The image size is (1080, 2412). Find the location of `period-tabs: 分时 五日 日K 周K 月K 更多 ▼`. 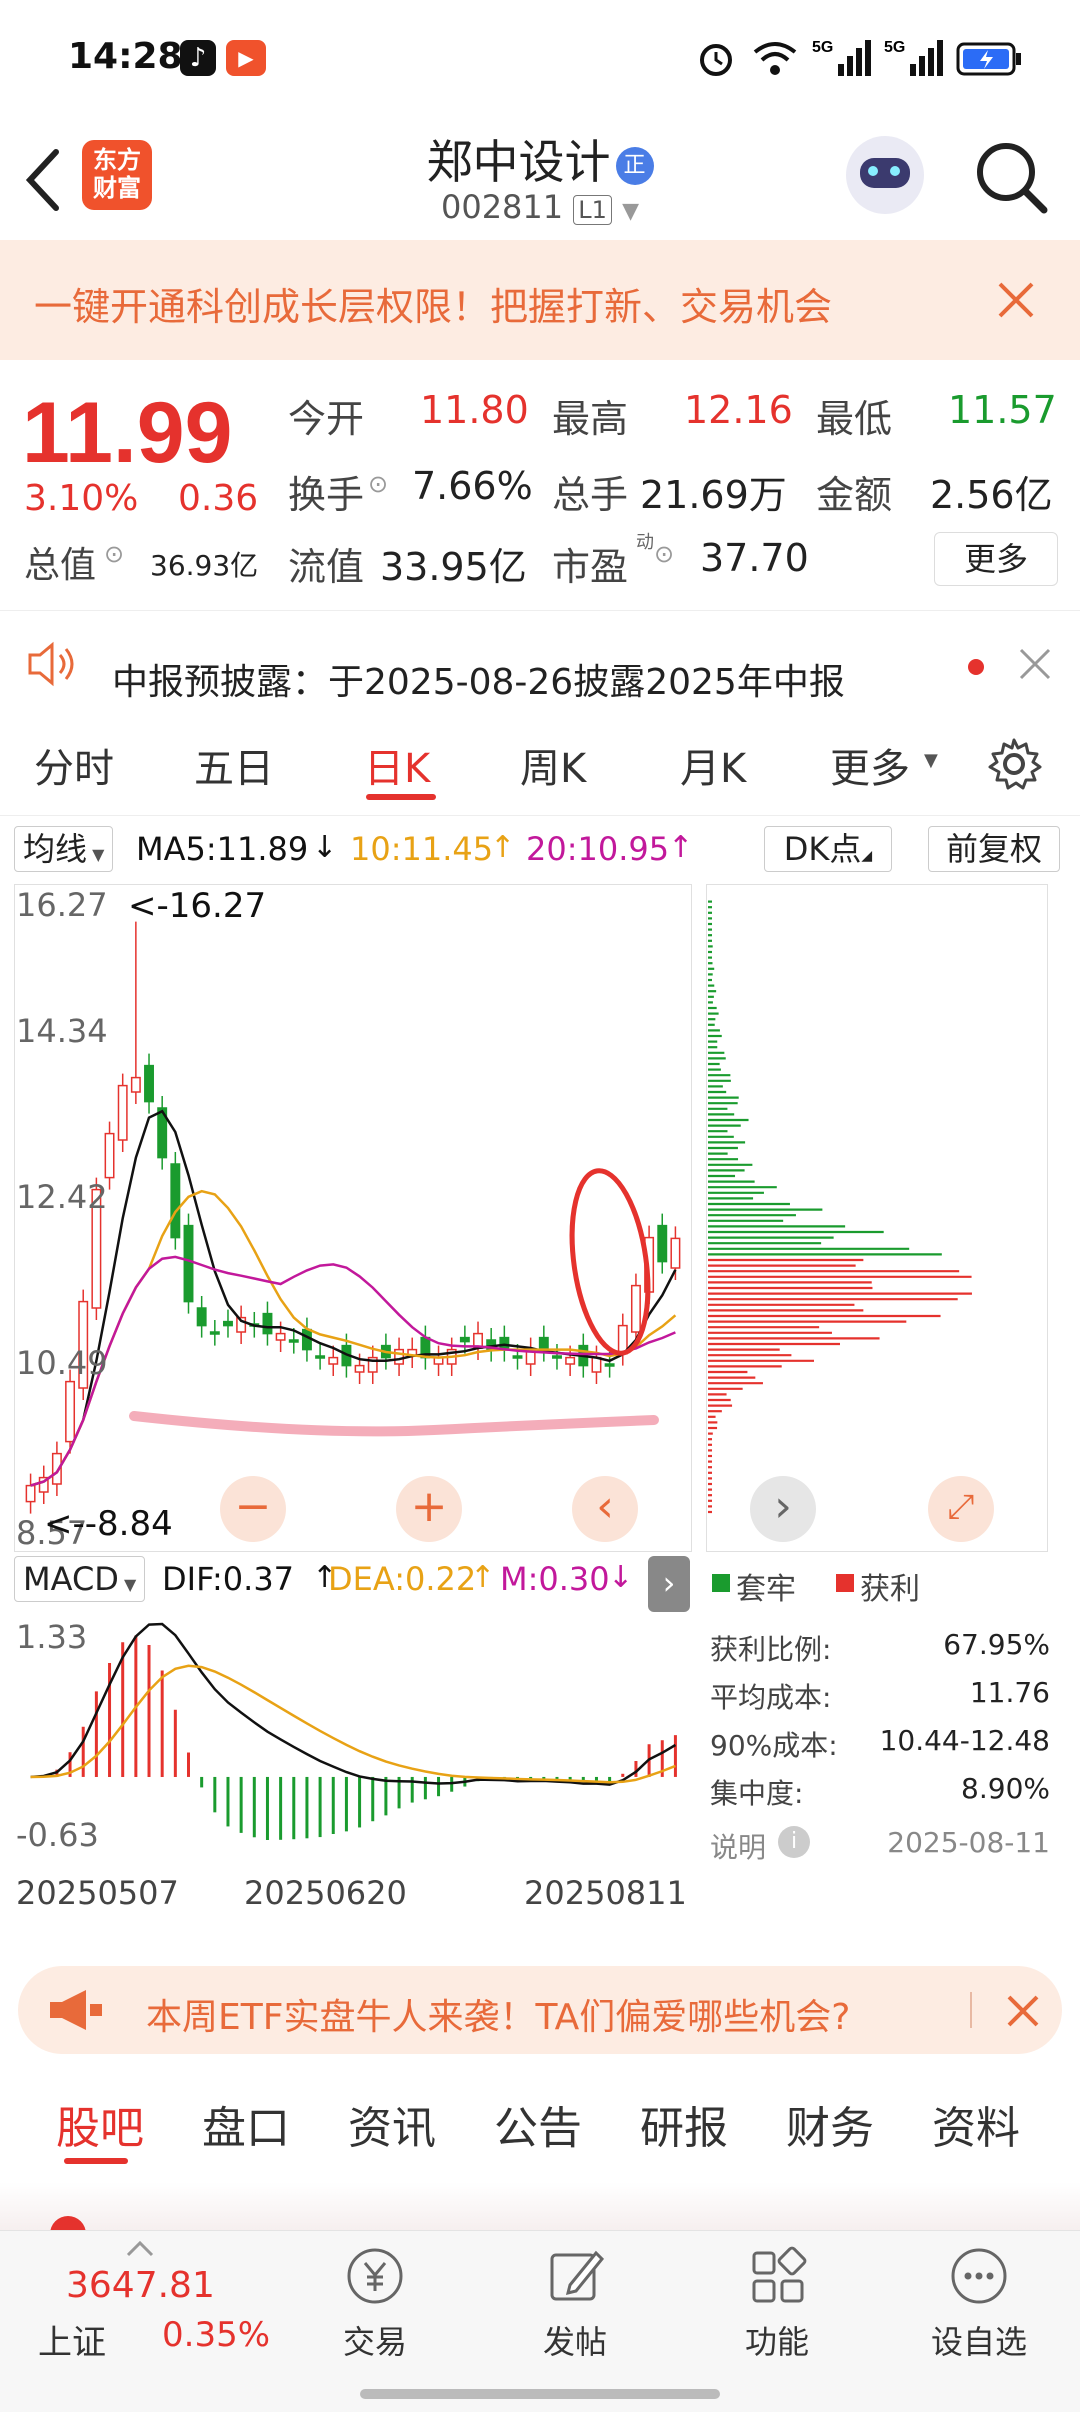

period-tabs: 分时 五日 日K 周K 月K 更多 ▼ is located at coordinates (540, 766).